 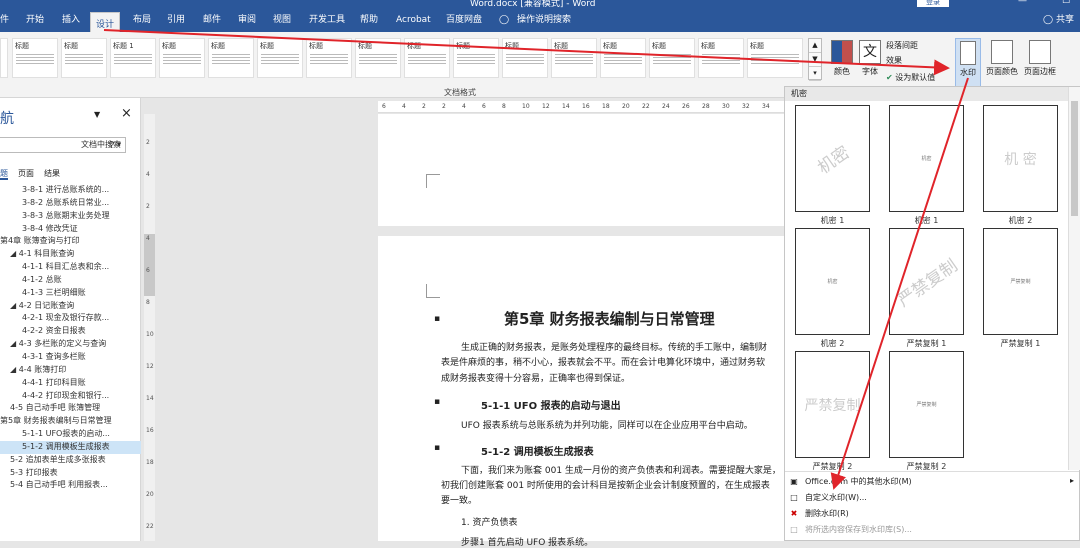 What do you see at coordinates (413, 20) in the screenshot?
I see `tab-acrobat: Acrobat` at bounding box center [413, 20].